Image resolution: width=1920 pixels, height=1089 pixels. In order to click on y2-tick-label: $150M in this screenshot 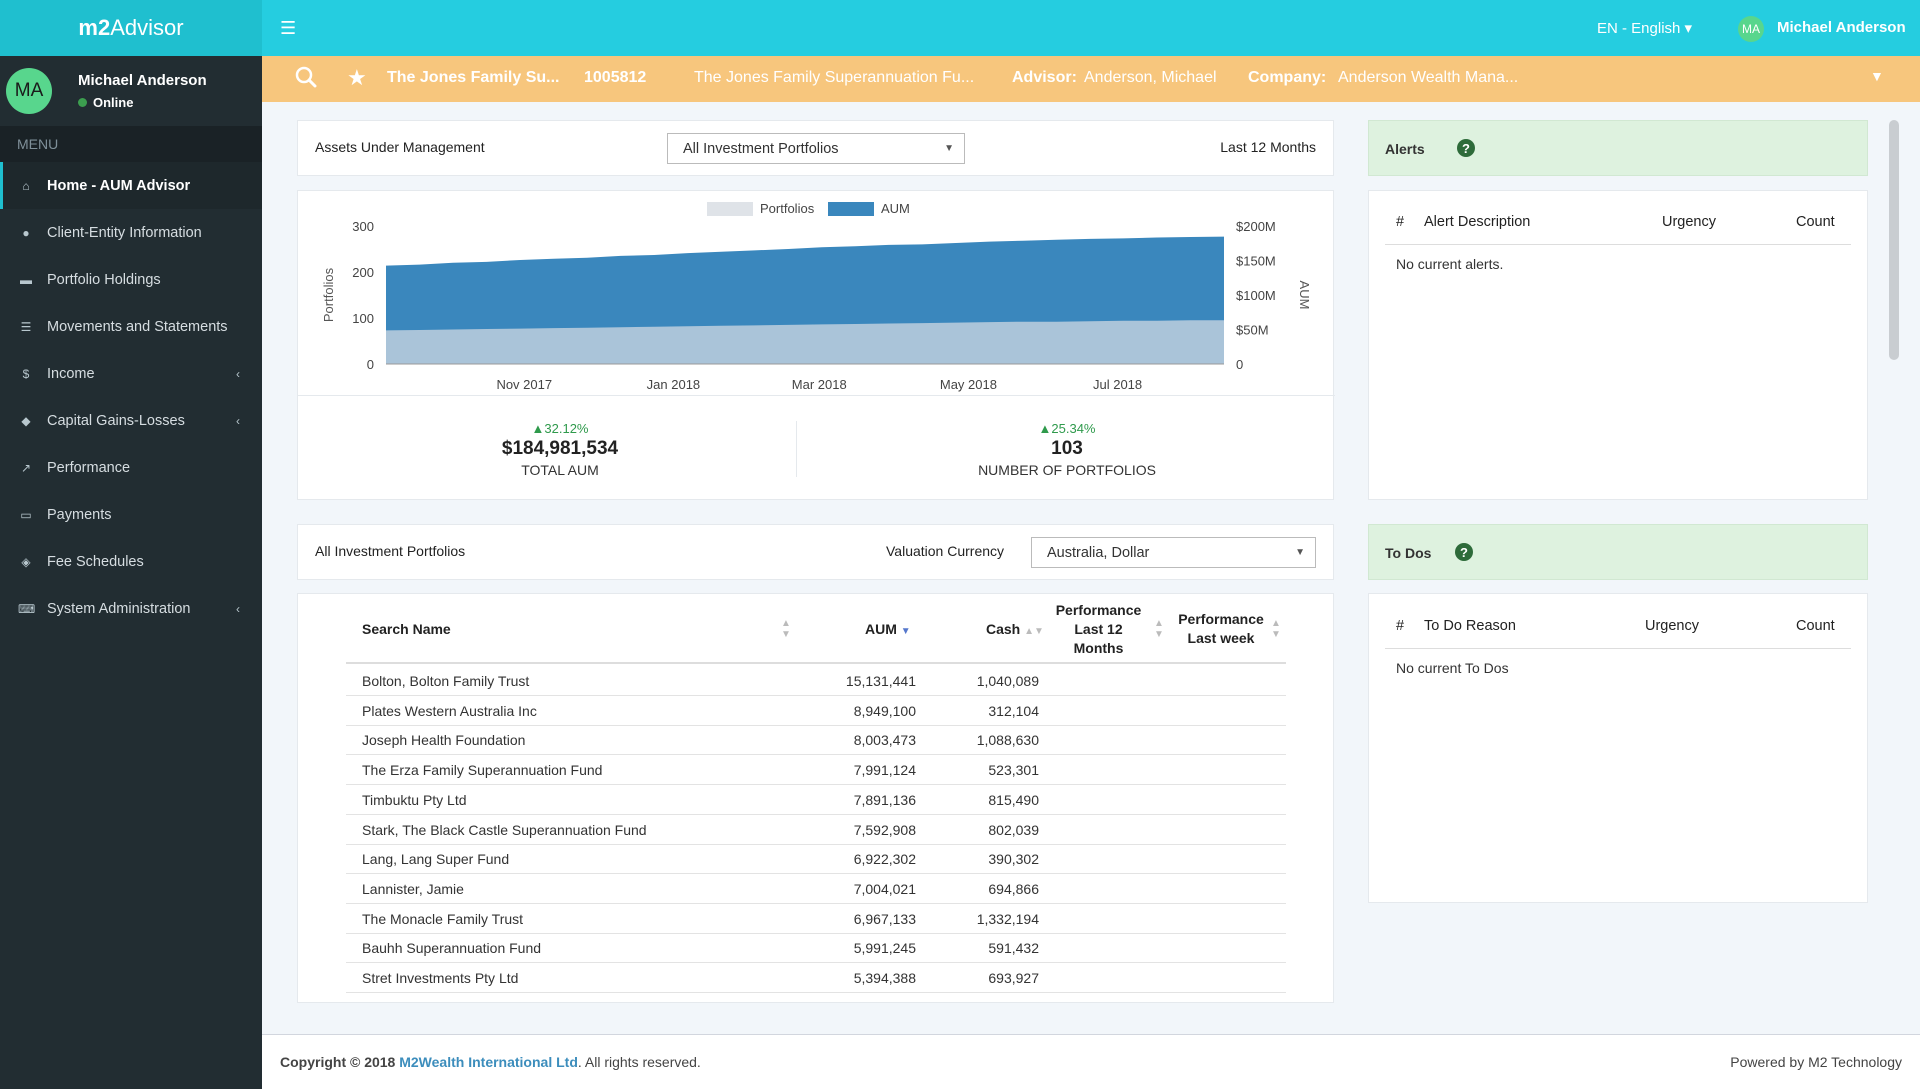, I will do `click(1256, 261)`.